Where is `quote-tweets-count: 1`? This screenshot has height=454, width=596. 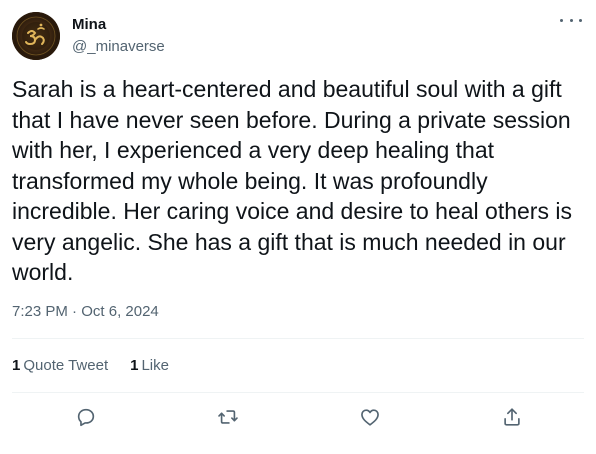 quote-tweets-count: 1 is located at coordinates (16, 365).